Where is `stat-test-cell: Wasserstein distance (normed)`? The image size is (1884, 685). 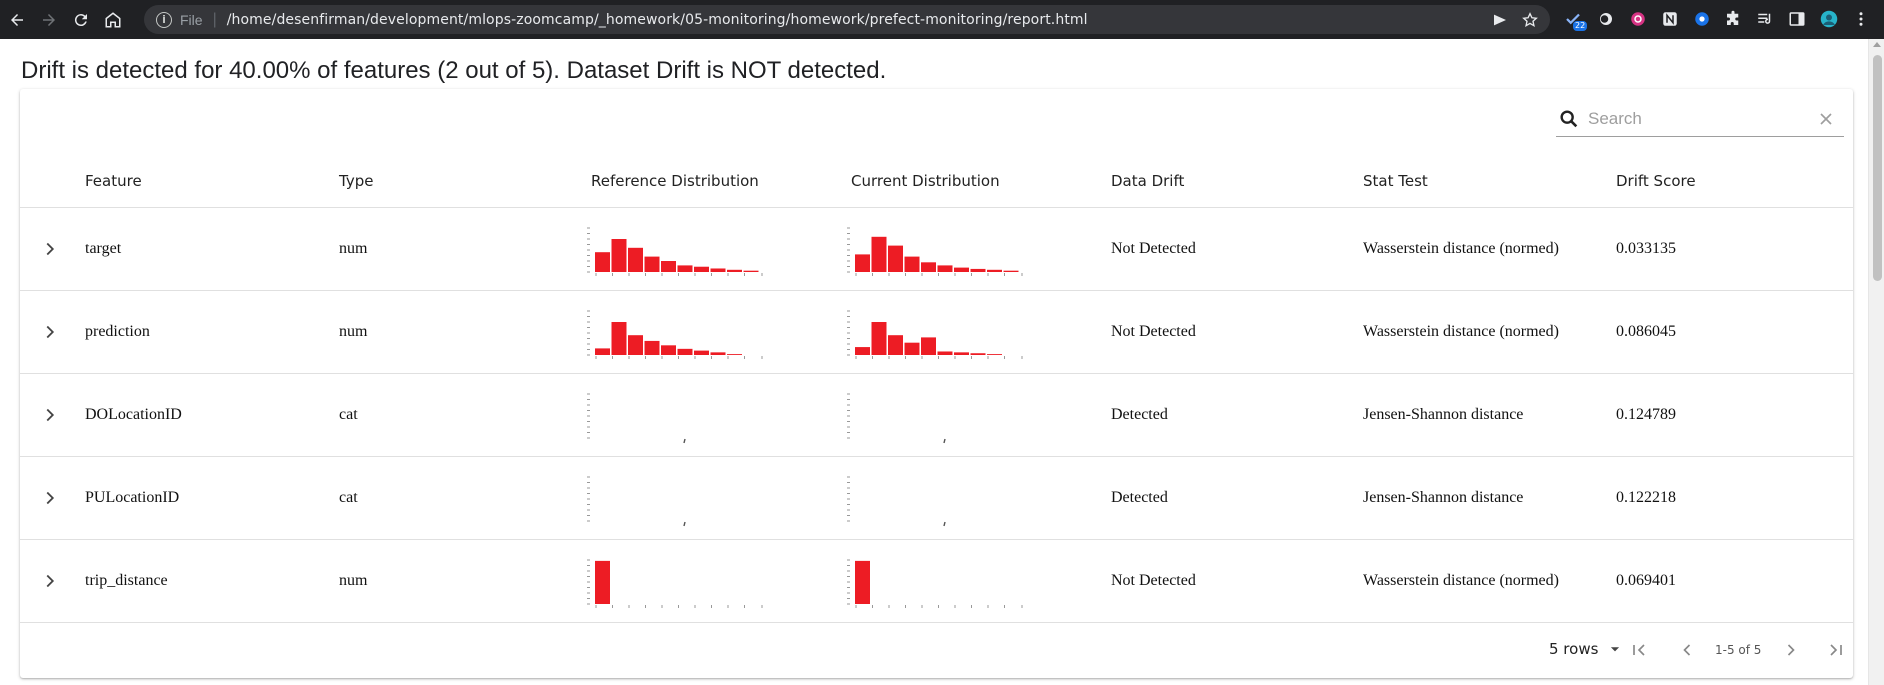
stat-test-cell: Wasserstein distance (normed) is located at coordinates (1461, 331).